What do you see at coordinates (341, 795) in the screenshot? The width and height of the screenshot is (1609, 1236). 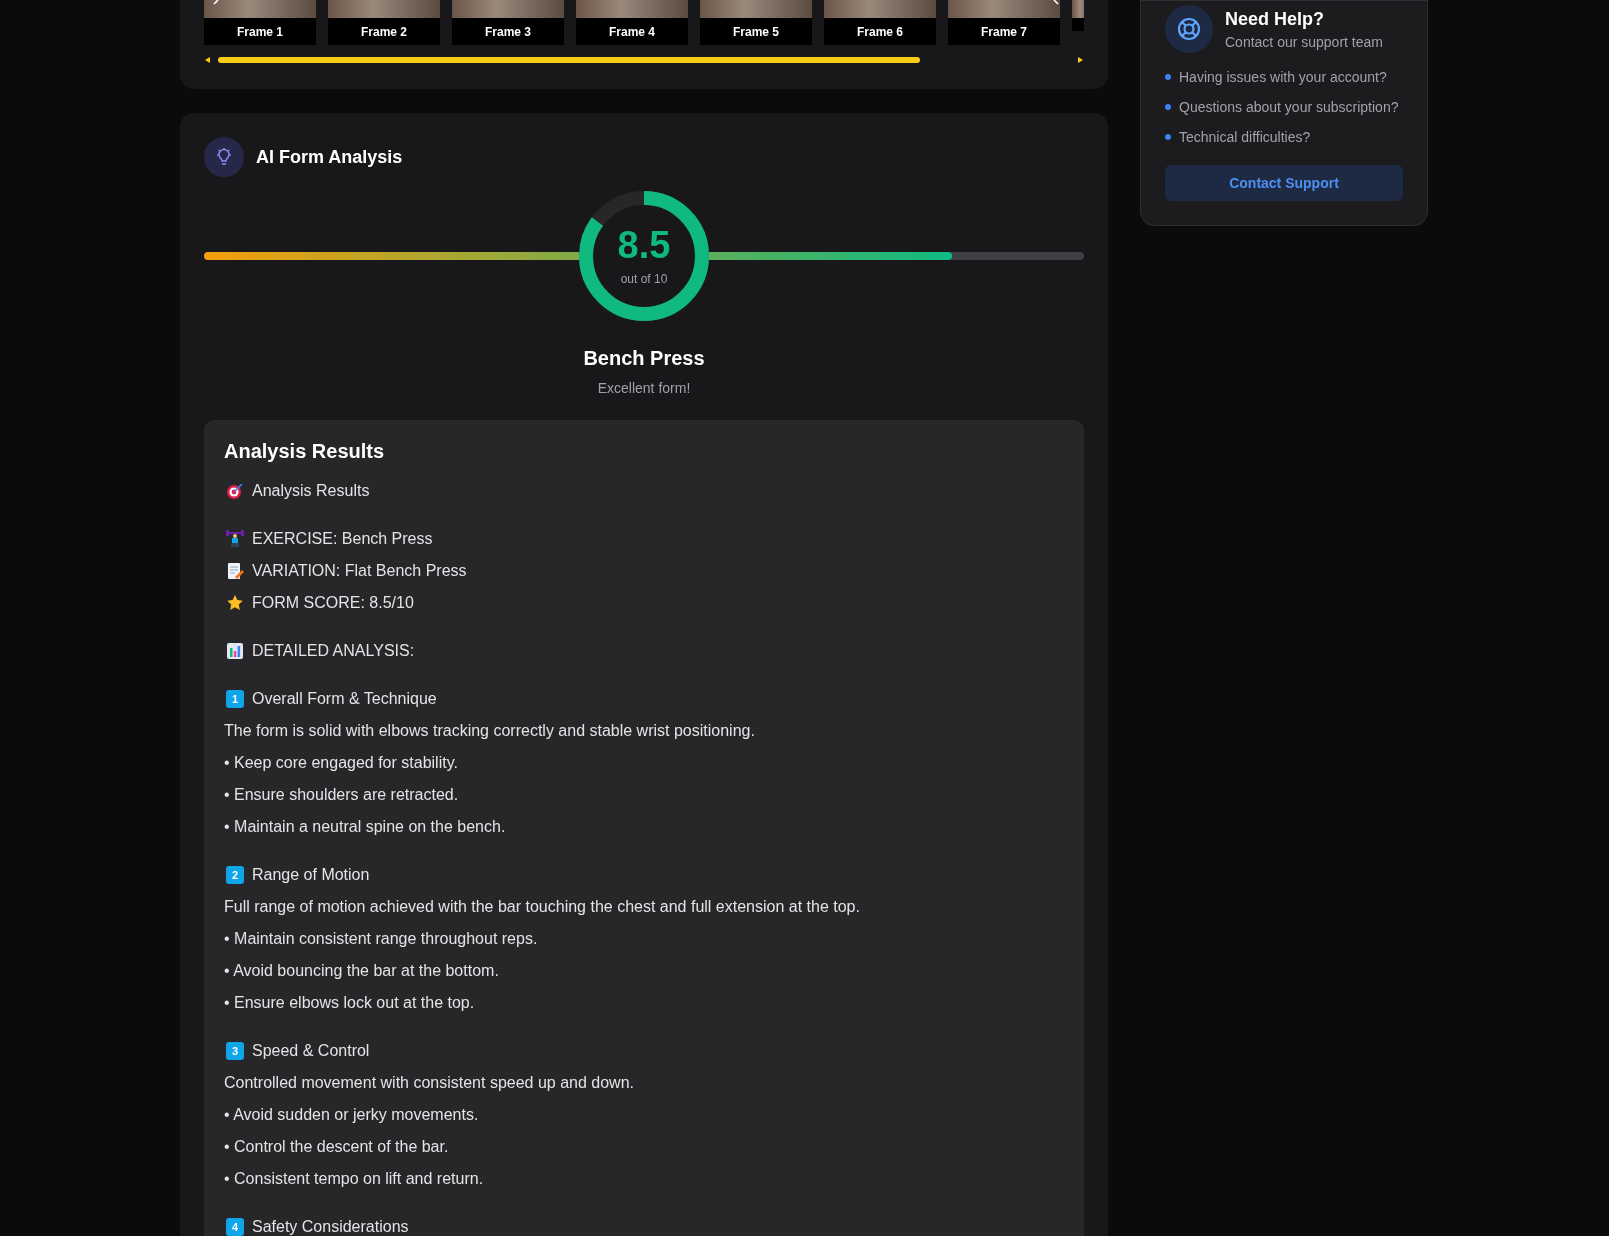 I see `tip-item: • Ensure shoulders are retracted.` at bounding box center [341, 795].